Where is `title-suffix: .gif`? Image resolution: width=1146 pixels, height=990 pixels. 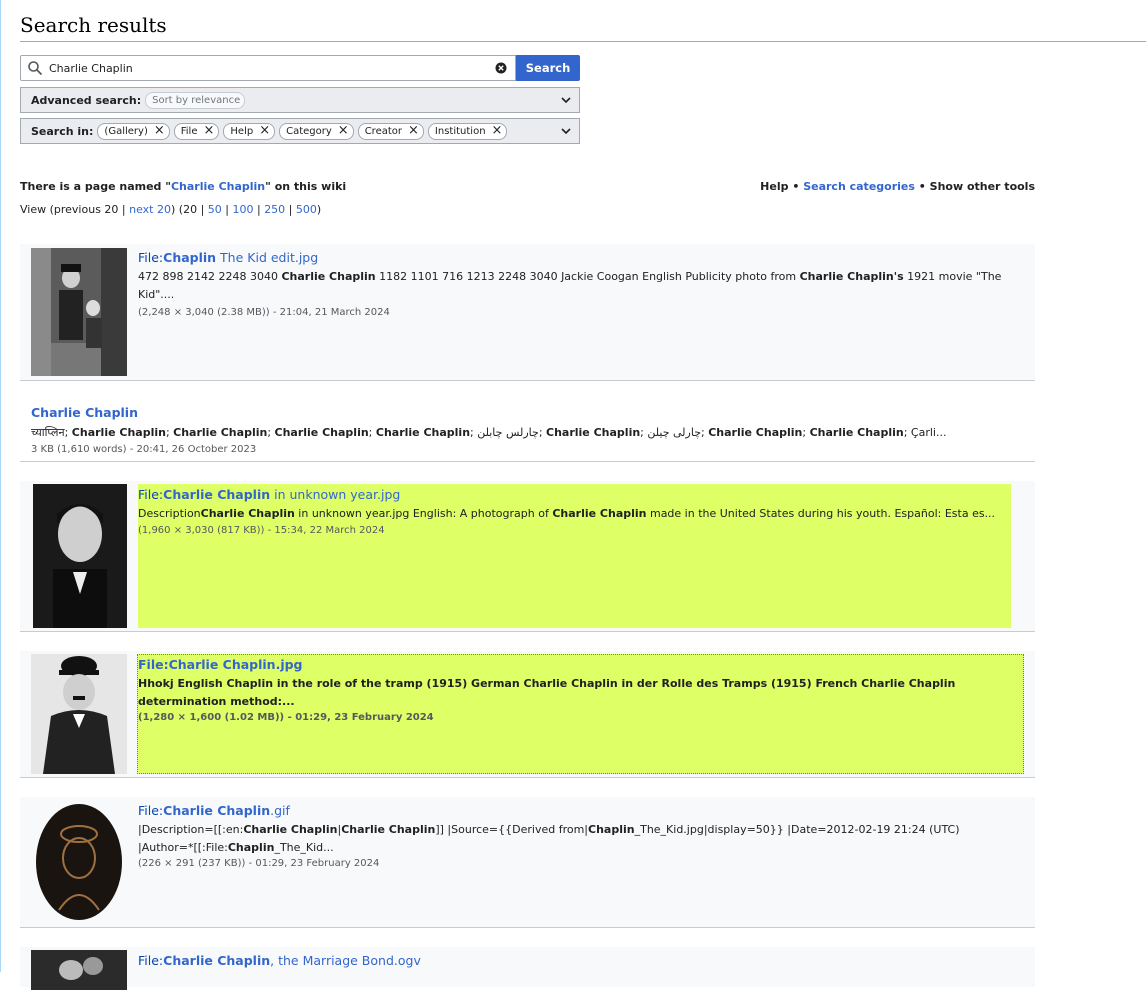
title-suffix: .gif is located at coordinates (280, 810).